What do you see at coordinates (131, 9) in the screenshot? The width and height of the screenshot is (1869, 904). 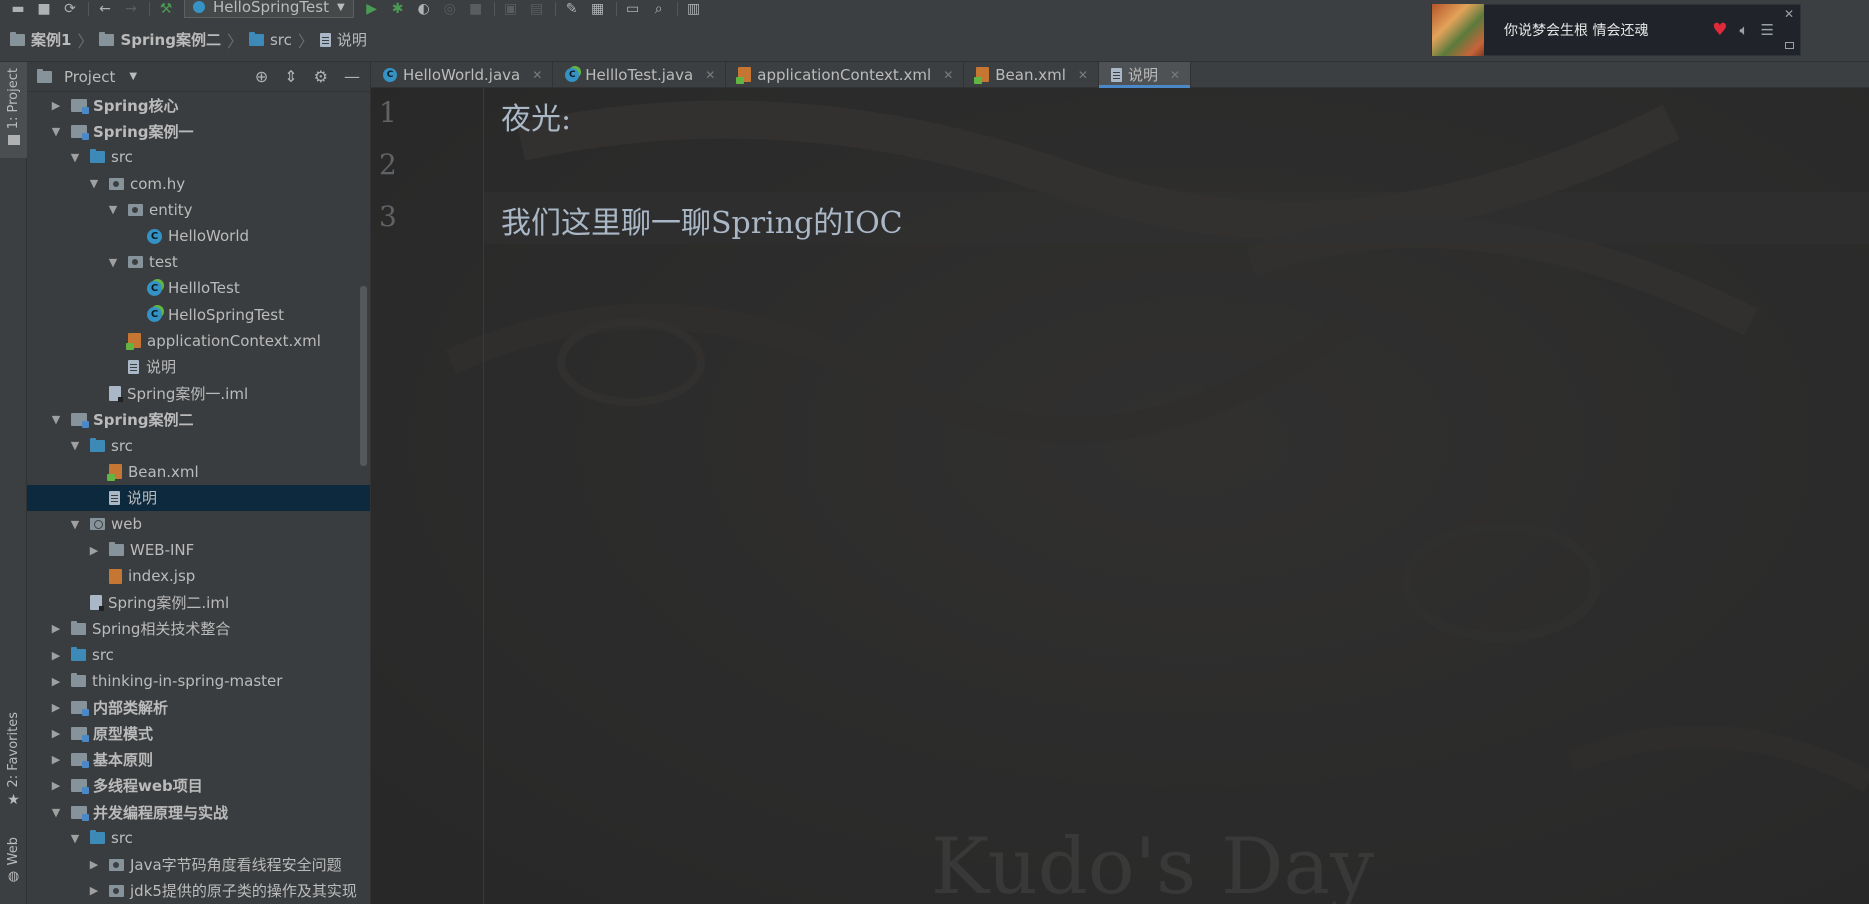 I see `forward-arrow-icon: →` at bounding box center [131, 9].